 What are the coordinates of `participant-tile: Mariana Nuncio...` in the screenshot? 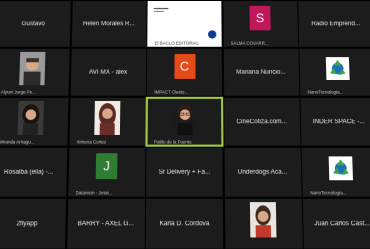 It's located at (261, 72).